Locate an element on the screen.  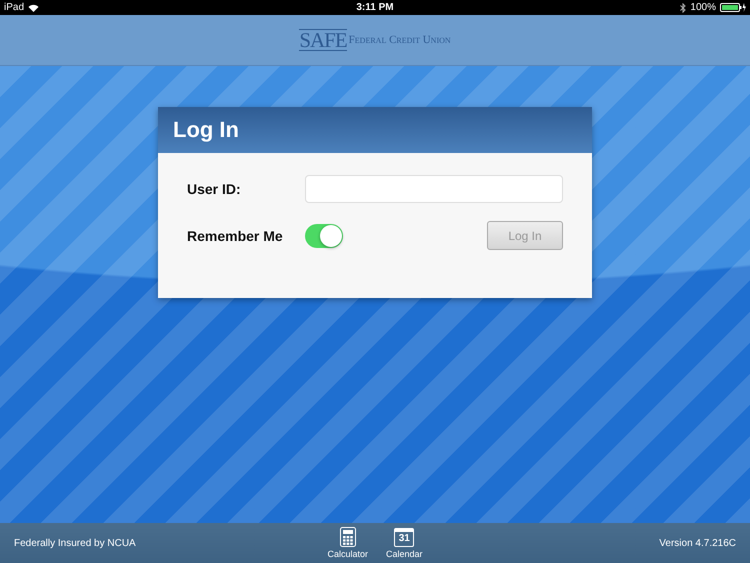
card-title: Log In is located at coordinates (206, 130).